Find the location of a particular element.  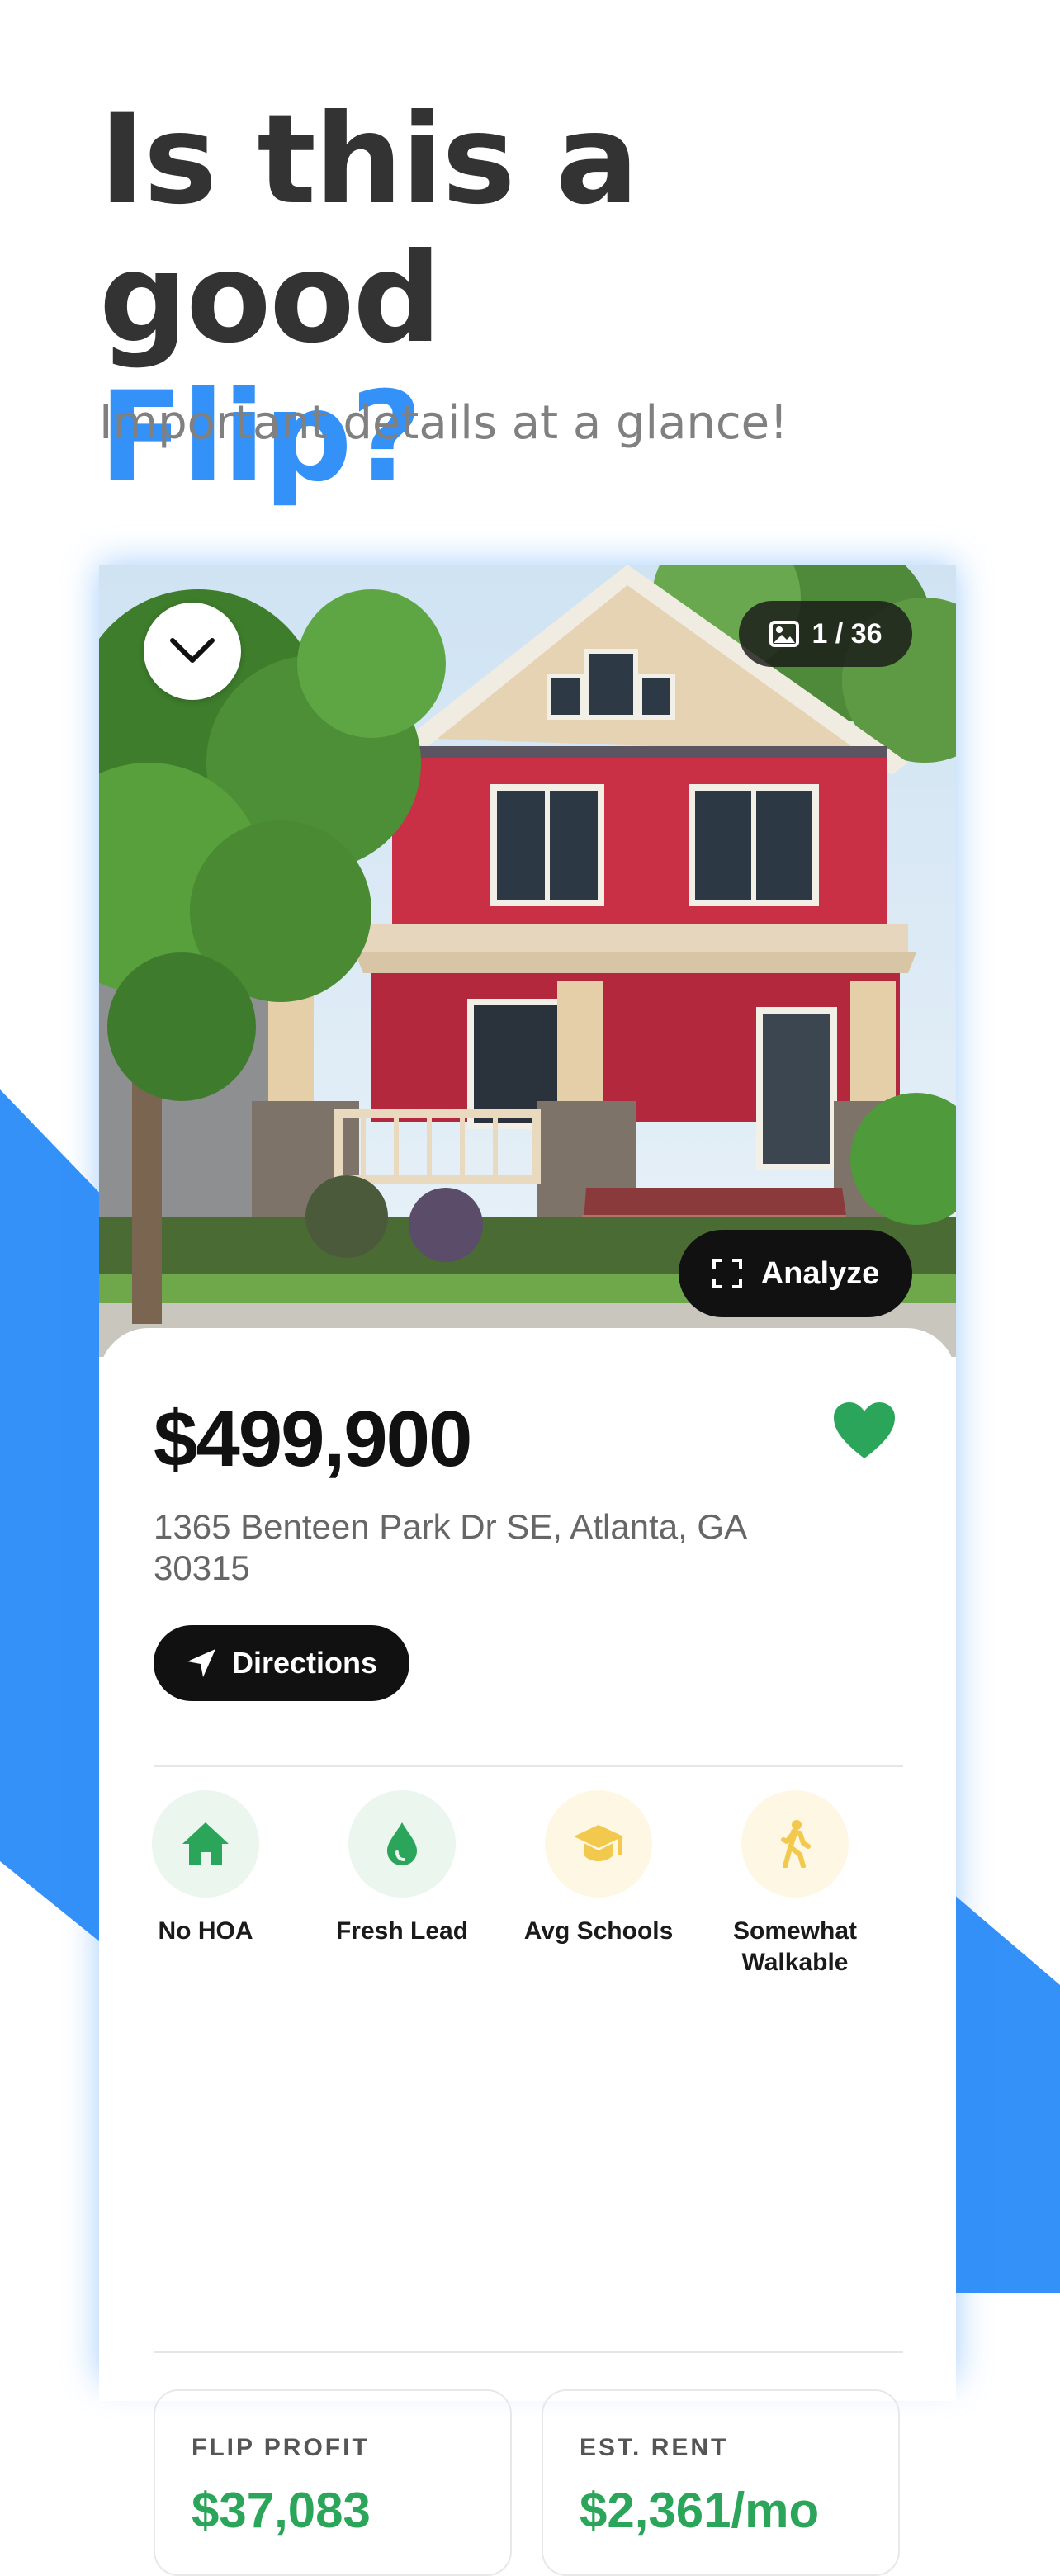

feature-label: Fresh Lead is located at coordinates (402, 1931).